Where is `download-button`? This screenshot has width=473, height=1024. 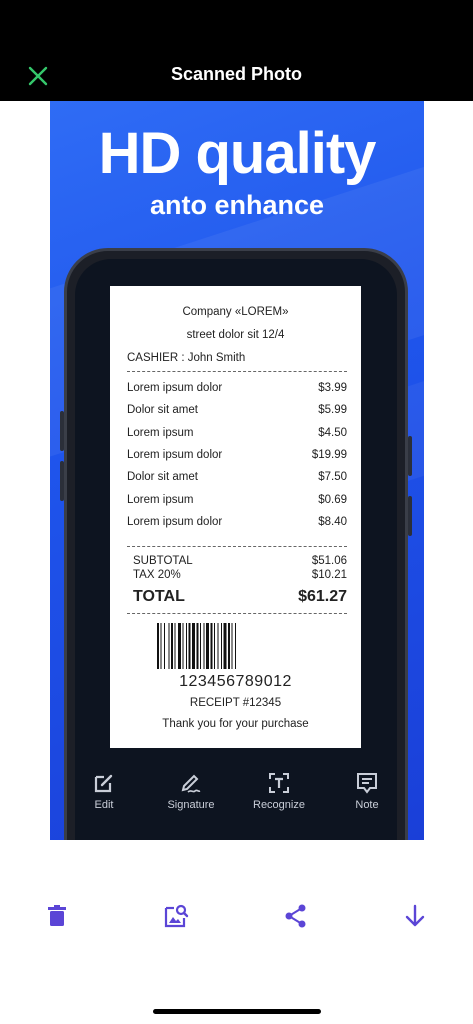
download-button is located at coordinates (415, 916).